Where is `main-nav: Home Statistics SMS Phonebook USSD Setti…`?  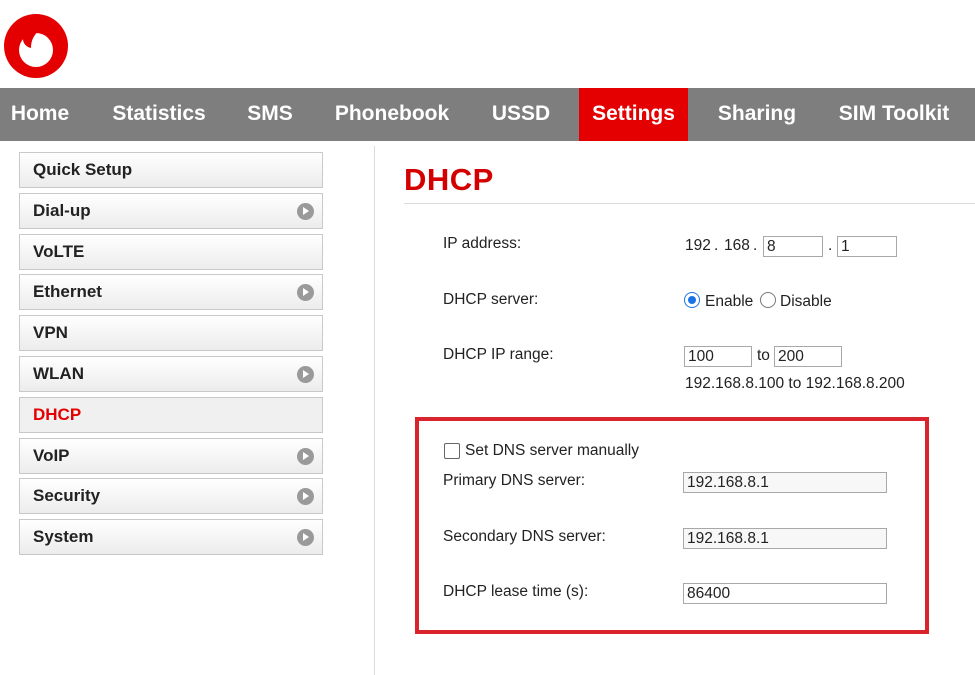
main-nav: Home Statistics SMS Phonebook USSD Setti… is located at coordinates (487, 114).